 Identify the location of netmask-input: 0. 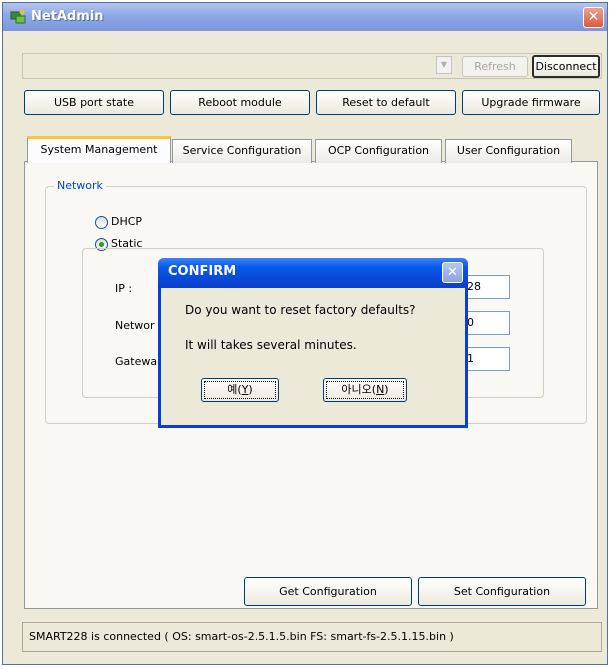
(486, 323).